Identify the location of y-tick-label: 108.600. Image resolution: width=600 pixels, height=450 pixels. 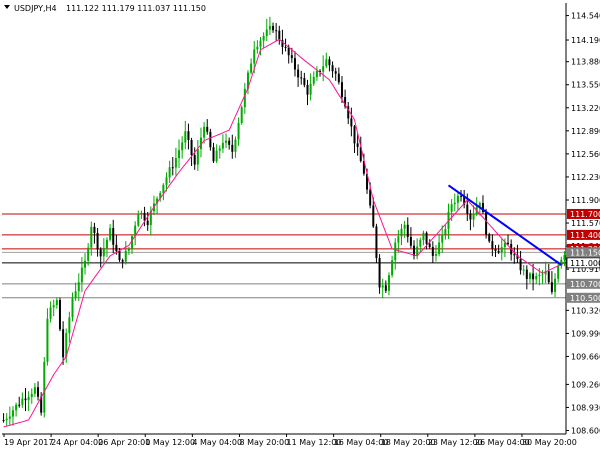
(585, 431).